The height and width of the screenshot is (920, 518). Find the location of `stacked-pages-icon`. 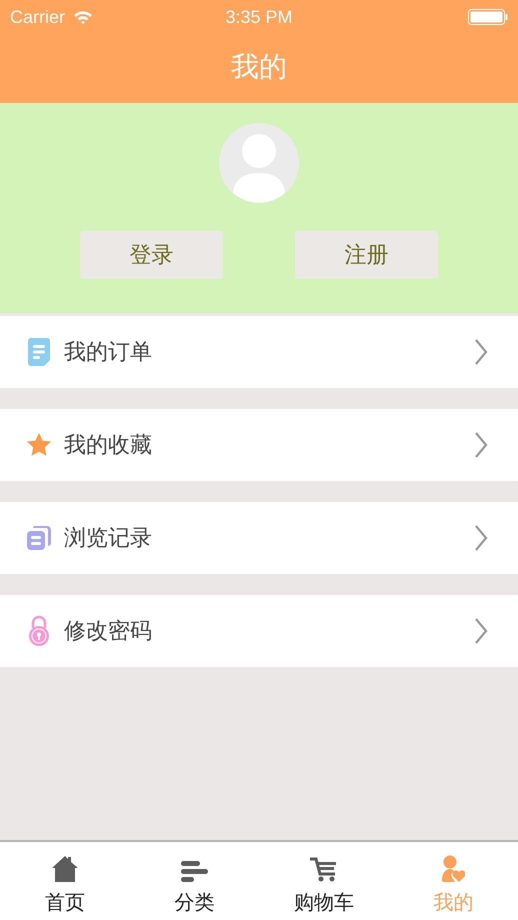

stacked-pages-icon is located at coordinates (39, 538).